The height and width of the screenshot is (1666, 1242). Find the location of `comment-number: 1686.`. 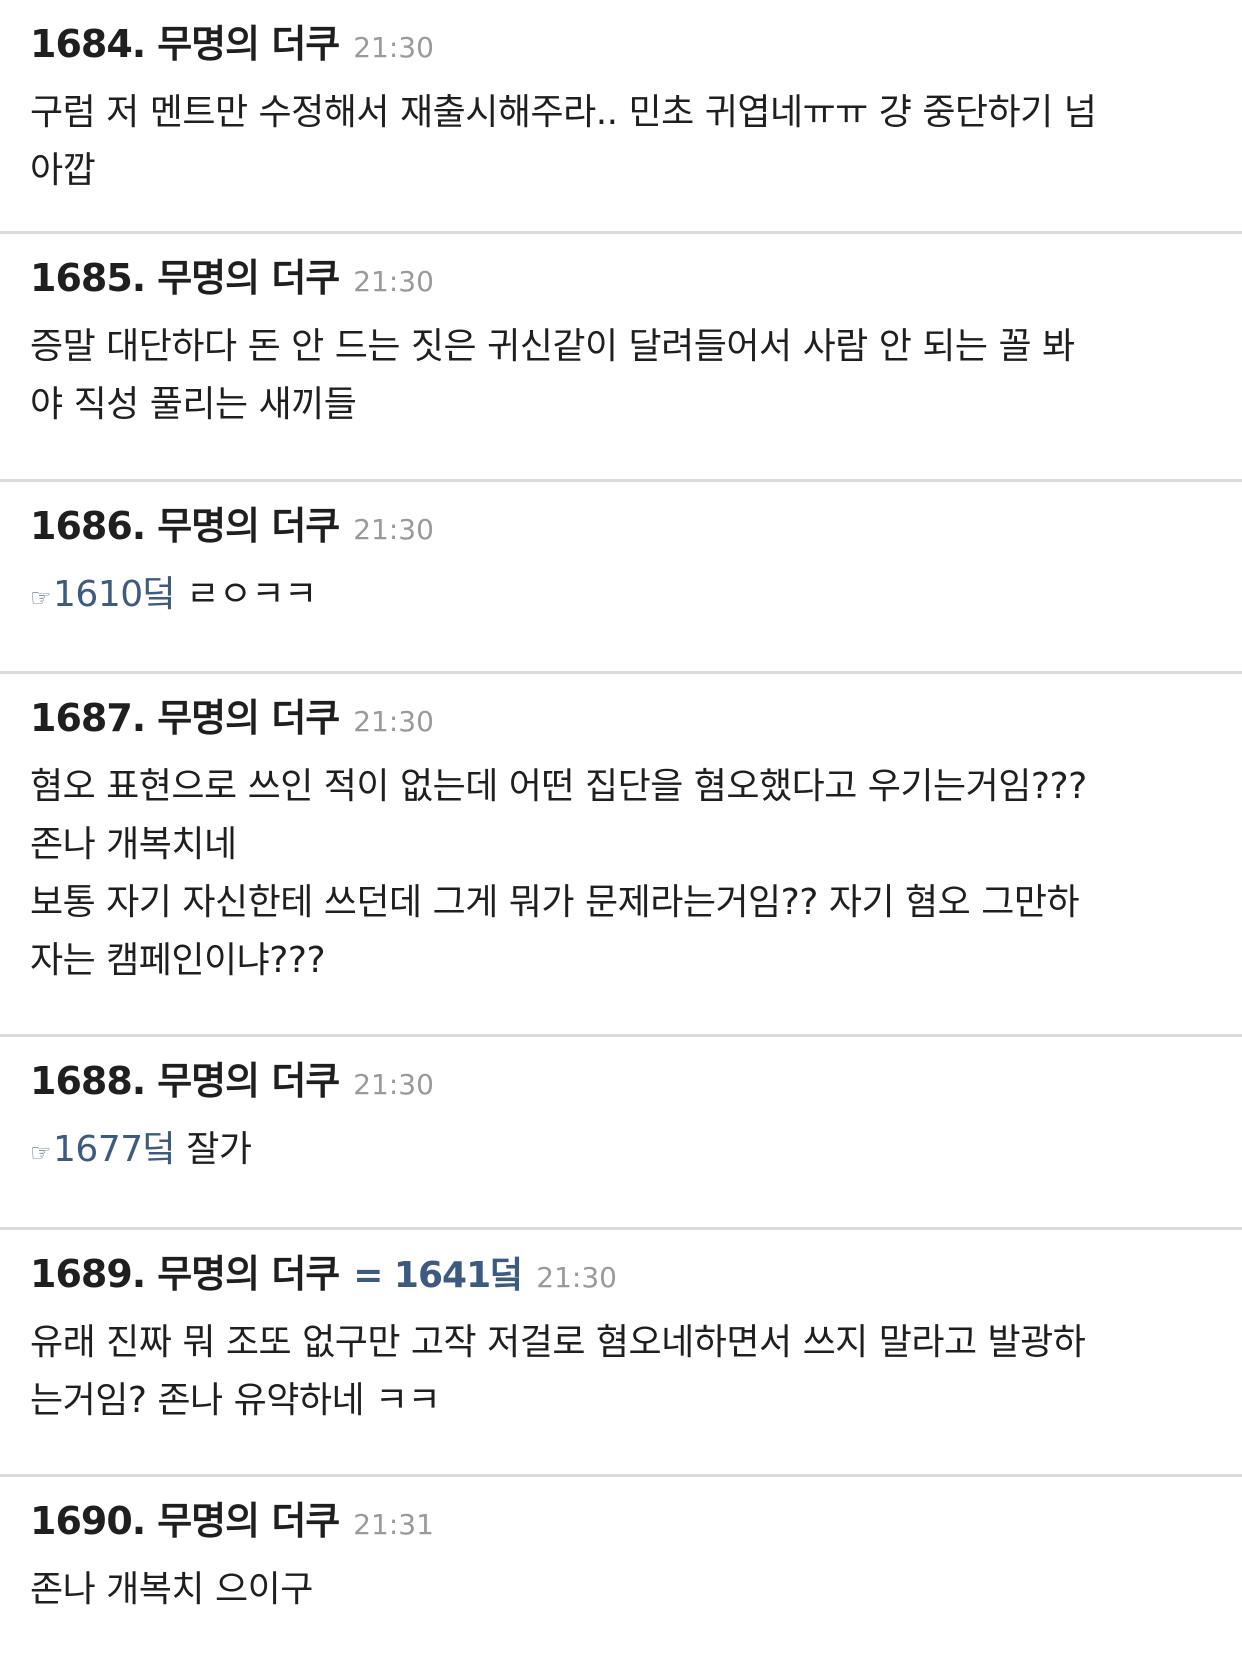

comment-number: 1686. is located at coordinates (88, 526).